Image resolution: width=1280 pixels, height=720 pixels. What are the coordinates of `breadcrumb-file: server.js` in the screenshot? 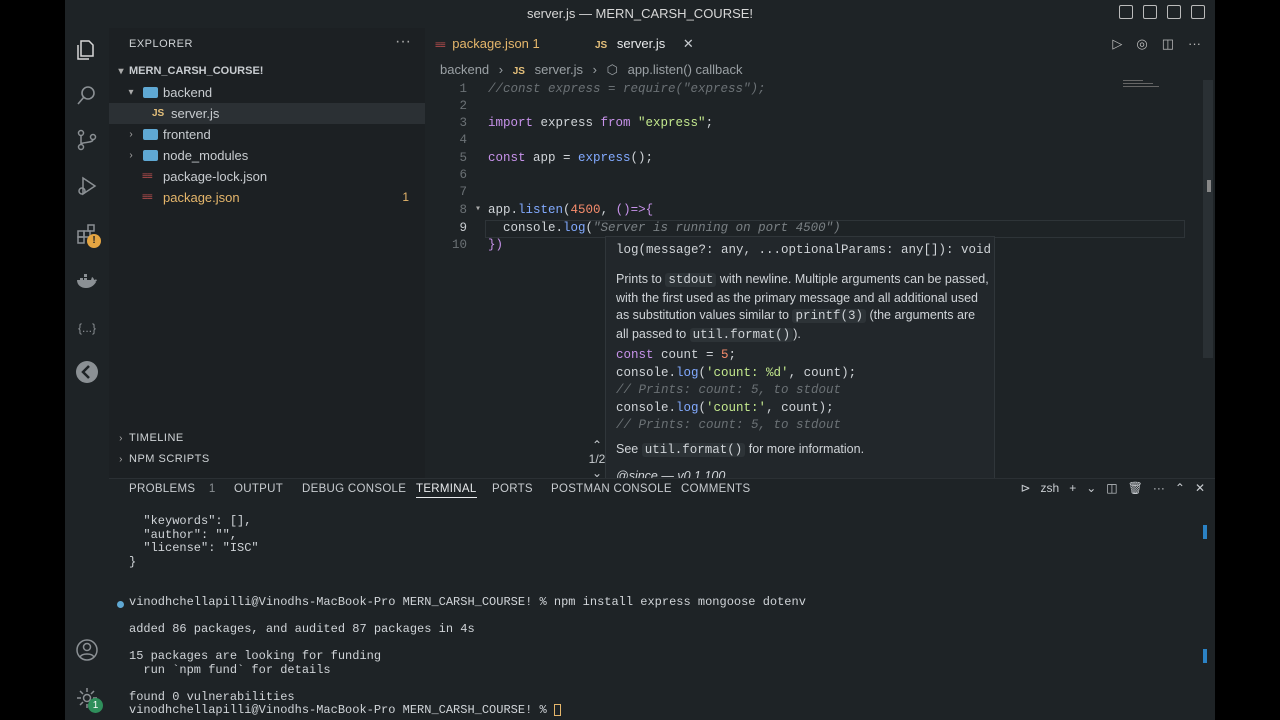 It's located at (559, 69).